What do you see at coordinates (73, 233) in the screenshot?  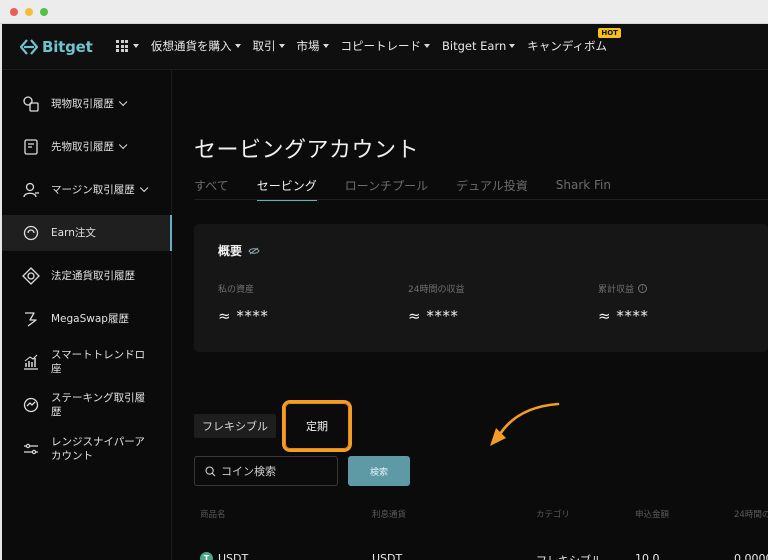 I see `sidebar-item-label: Earn注文` at bounding box center [73, 233].